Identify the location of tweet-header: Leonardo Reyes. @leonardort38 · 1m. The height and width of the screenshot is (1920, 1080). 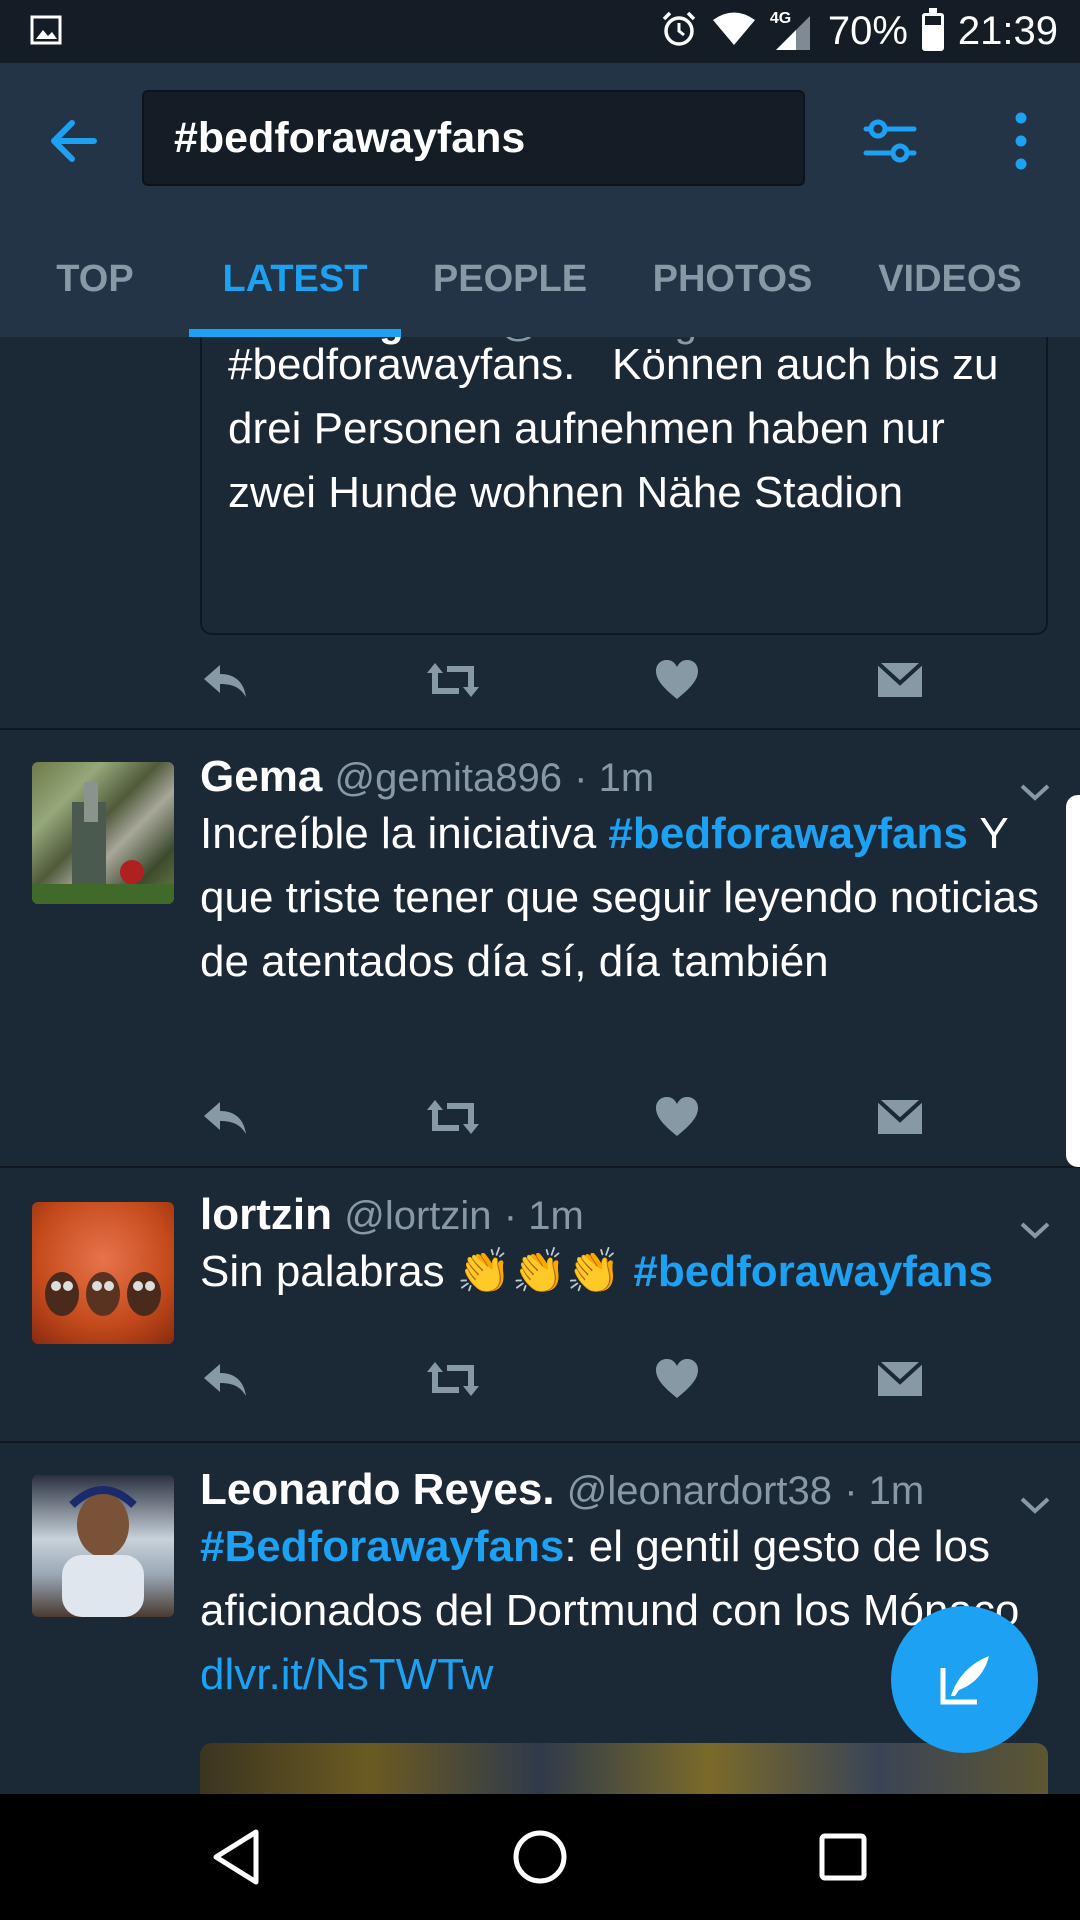
(562, 1490).